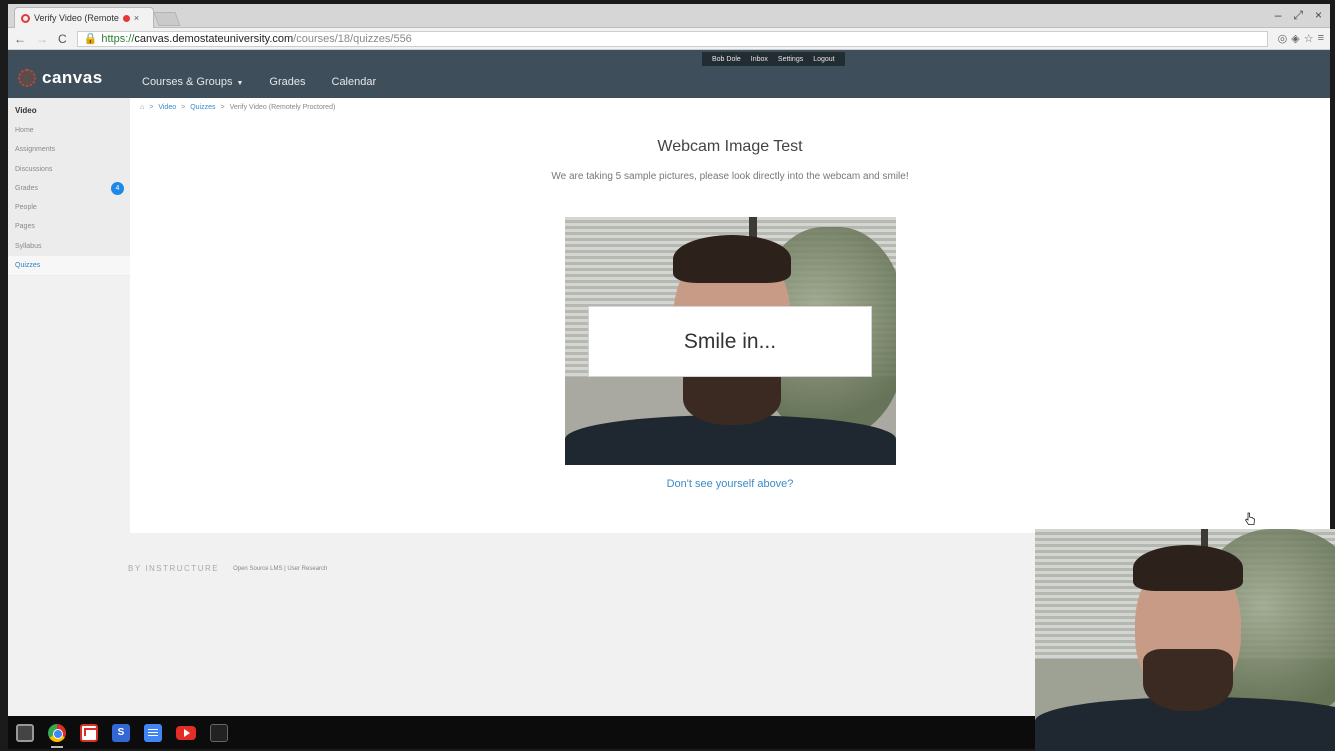 The image size is (1335, 751). I want to click on nav-courses-groups: Courses & Groups ▼, so click(192, 82).